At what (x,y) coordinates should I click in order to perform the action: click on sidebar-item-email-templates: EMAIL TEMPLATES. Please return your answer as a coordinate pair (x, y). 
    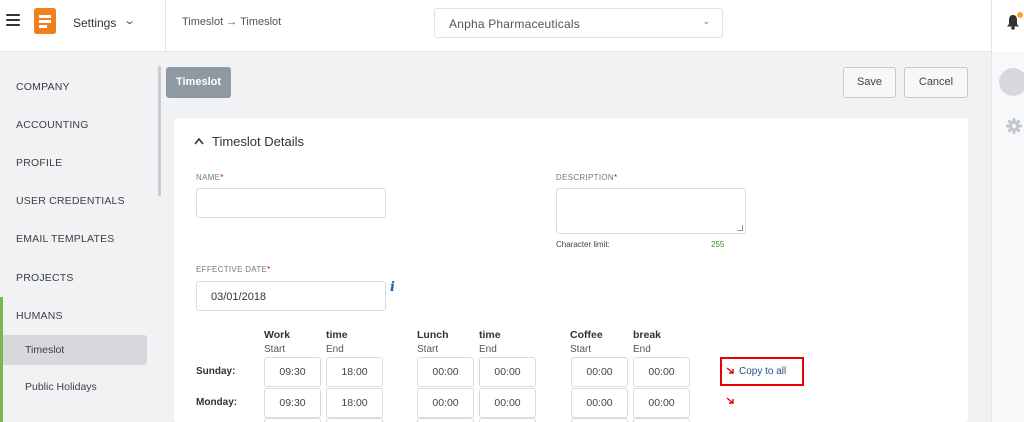
    Looking at the image, I should click on (65, 239).